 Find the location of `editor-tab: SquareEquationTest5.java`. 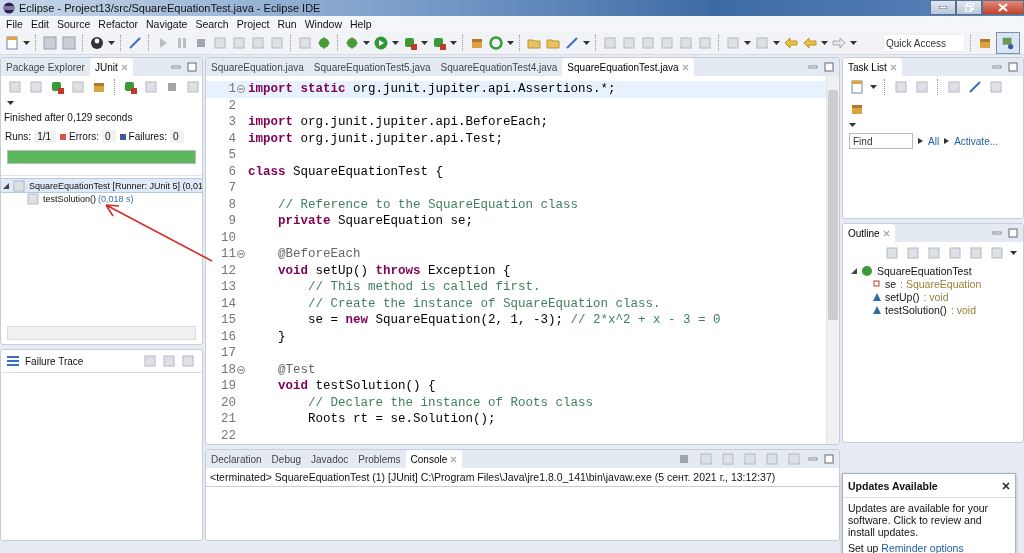

editor-tab: SquareEquationTest5.java is located at coordinates (372, 67).